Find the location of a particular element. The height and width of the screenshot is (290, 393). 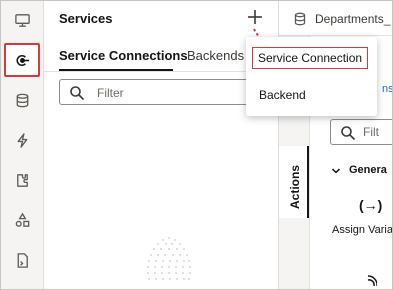

document-icon is located at coordinates (22, 260).